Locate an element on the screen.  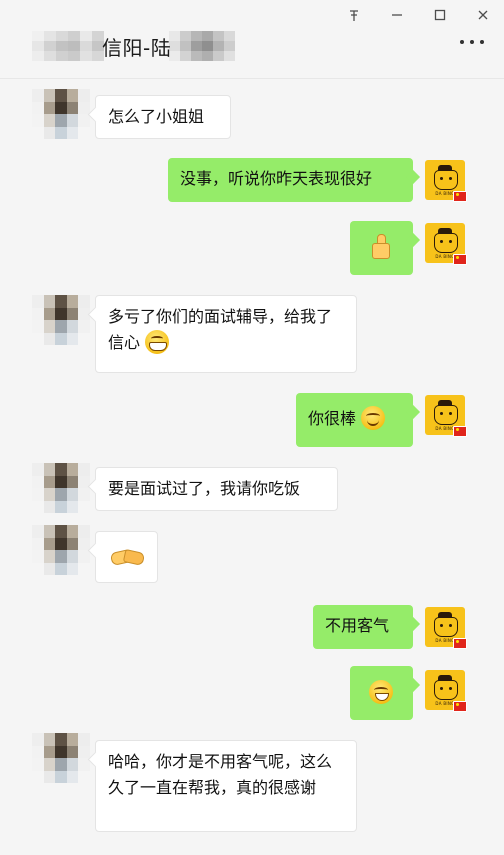
message-text: 多亏了你们的面试辅导，给我了信心 is located at coordinates (220, 329).